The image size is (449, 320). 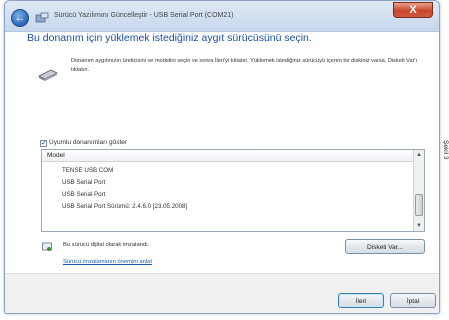 What do you see at coordinates (48, 75) in the screenshot?
I see `driver-device-icon` at bounding box center [48, 75].